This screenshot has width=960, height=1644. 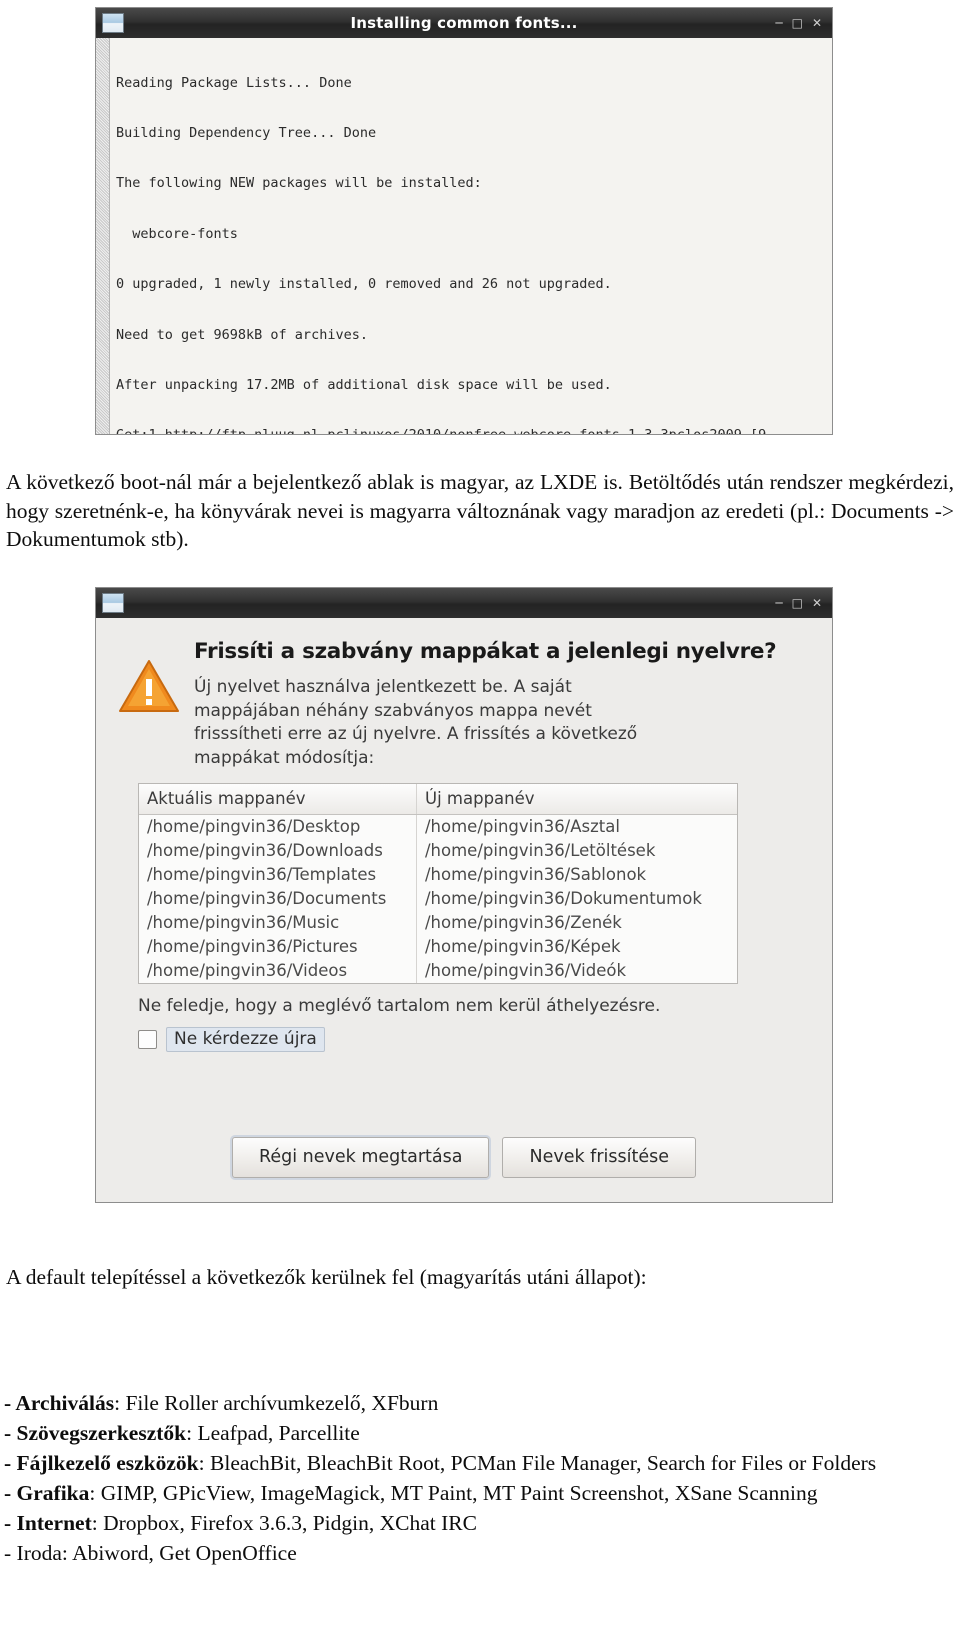 I want to click on terminal-titlebar: Installing common fonts... ─ □ ✕, so click(x=464, y=23).